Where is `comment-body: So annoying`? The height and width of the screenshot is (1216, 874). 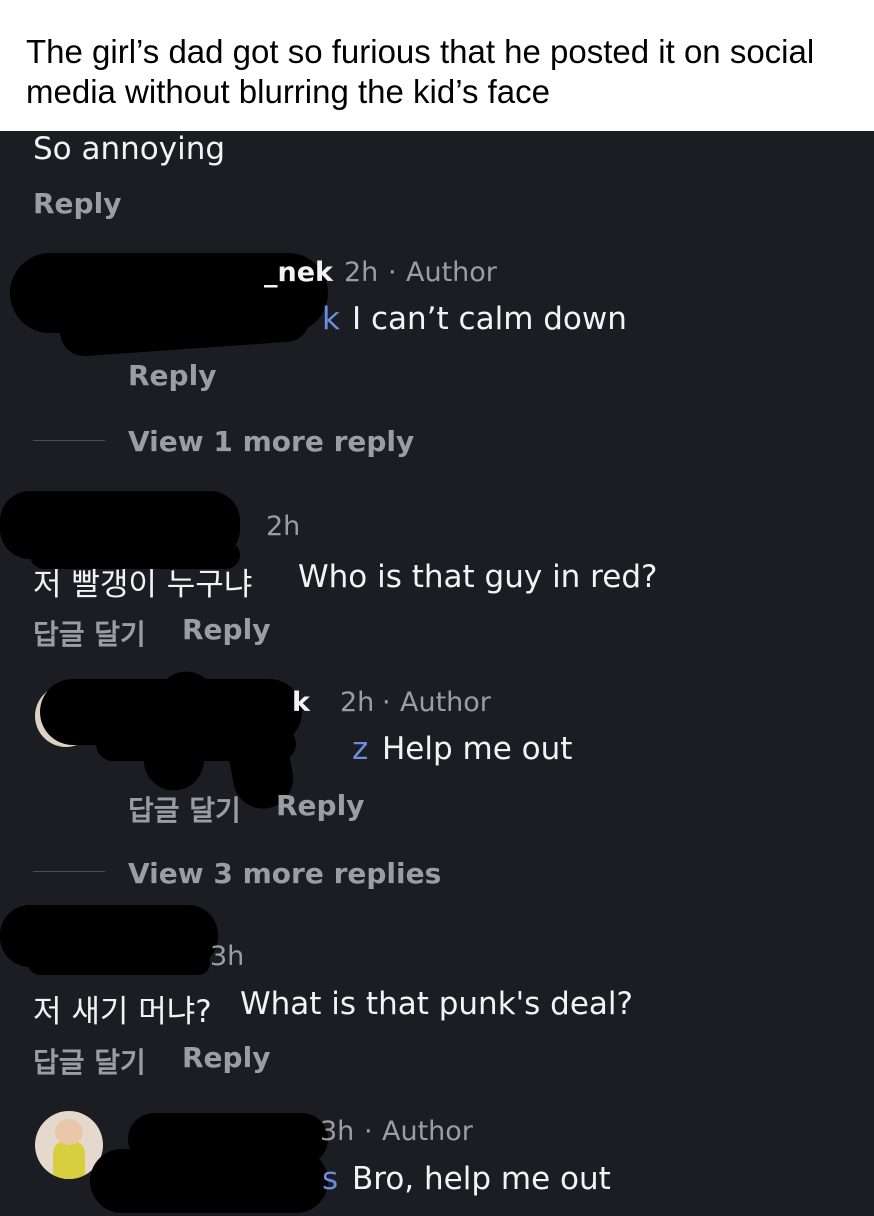 comment-body: So annoying is located at coordinates (129, 149).